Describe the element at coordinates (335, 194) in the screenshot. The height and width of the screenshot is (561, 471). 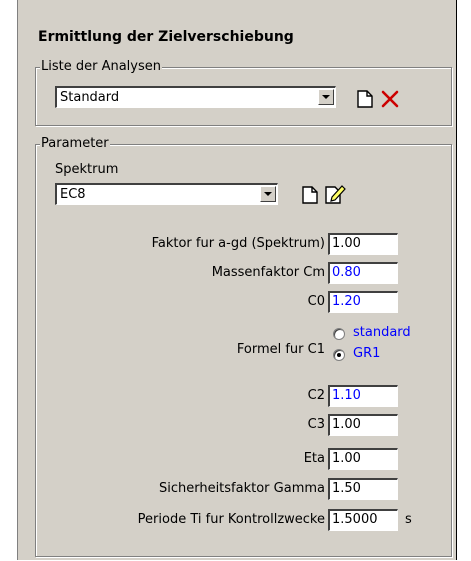
I see `edit-document-icon` at that location.